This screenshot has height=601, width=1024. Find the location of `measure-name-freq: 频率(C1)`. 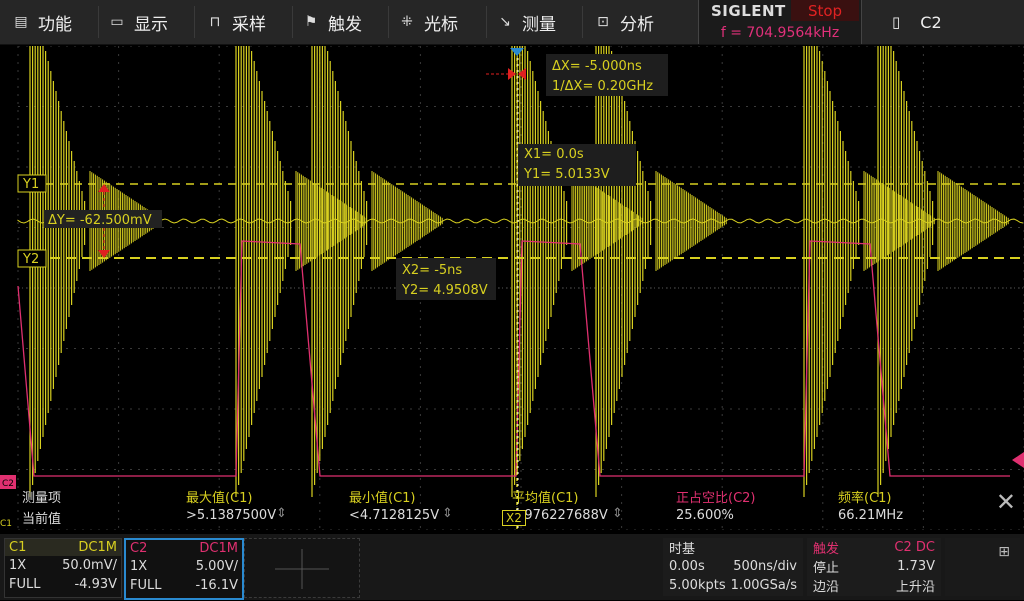

measure-name-freq: 频率(C1) is located at coordinates (865, 496).